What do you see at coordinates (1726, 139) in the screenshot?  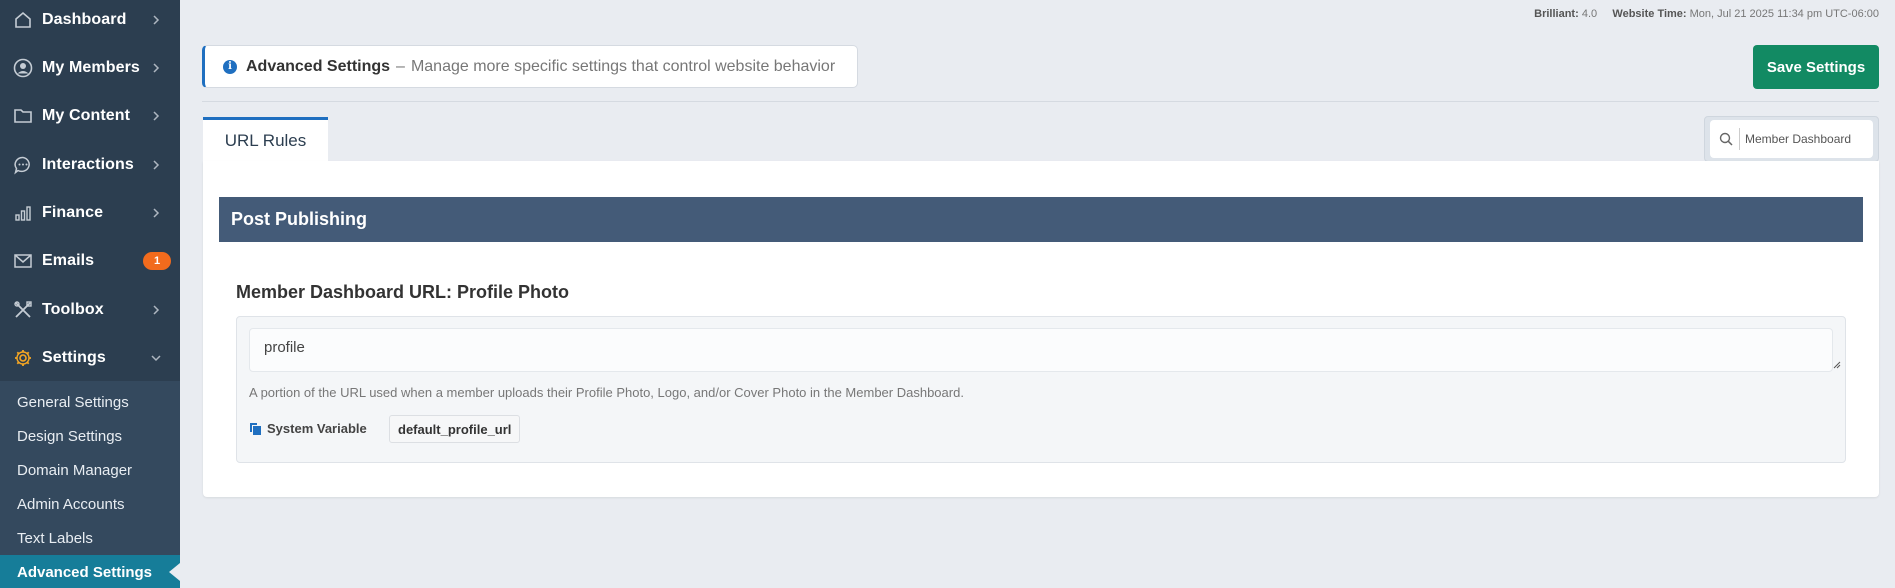 I see `search-icon` at bounding box center [1726, 139].